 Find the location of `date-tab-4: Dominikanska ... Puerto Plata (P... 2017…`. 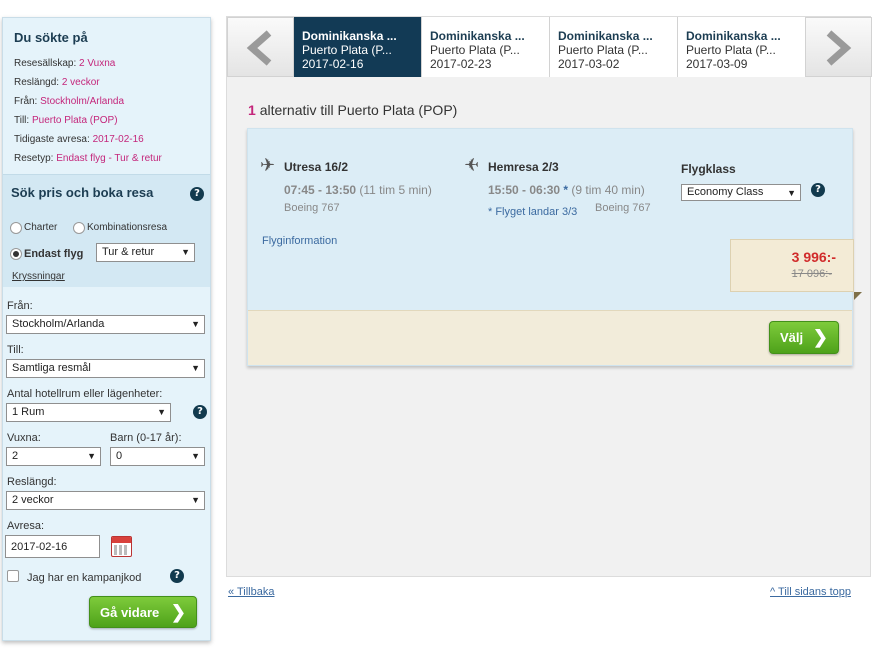

date-tab-4: Dominikanska ... Puerto Plata (P... 2017… is located at coordinates (742, 47).